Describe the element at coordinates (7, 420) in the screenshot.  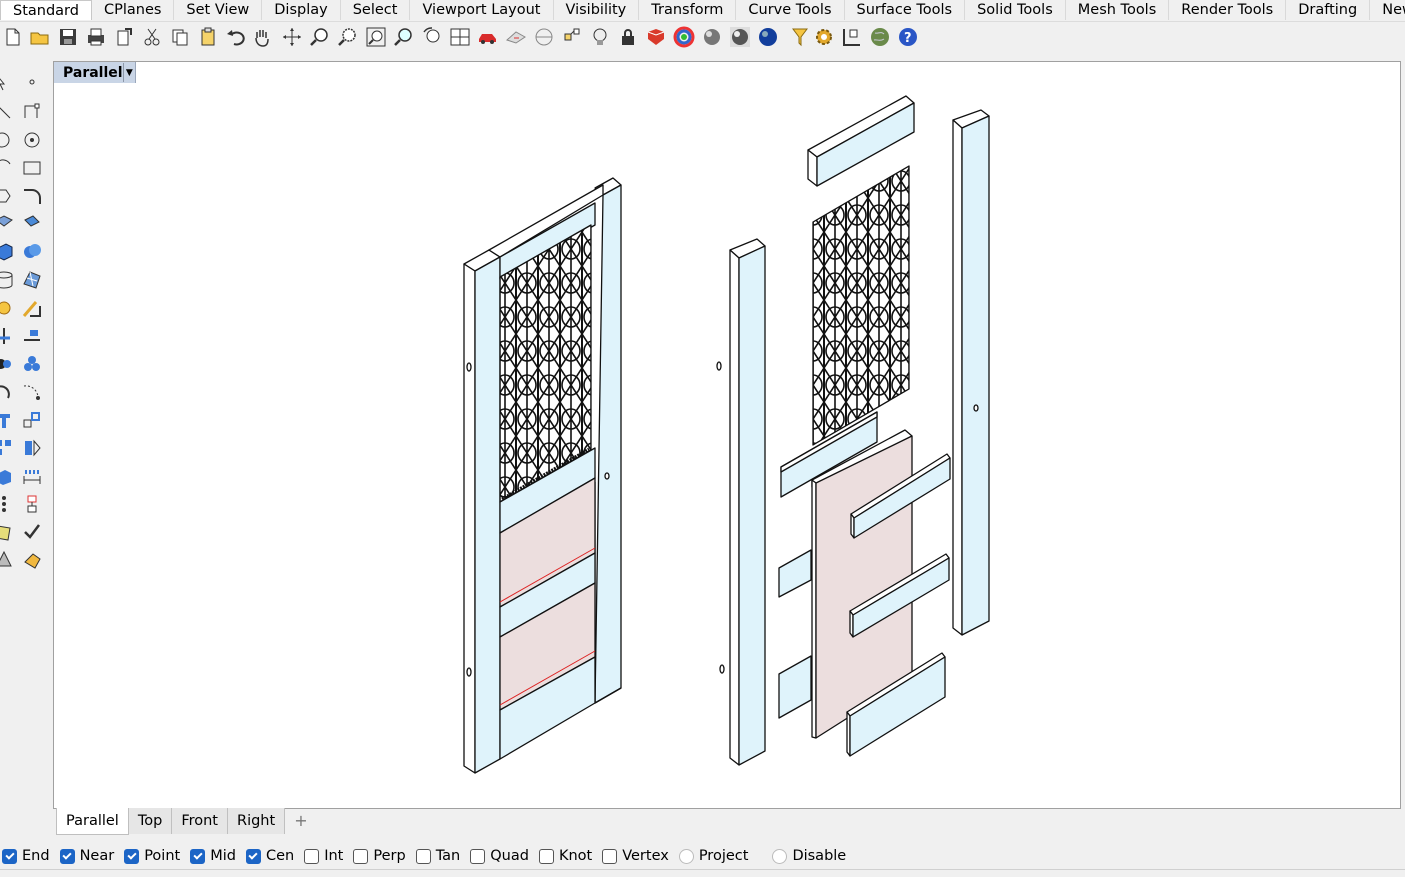
I see `move-icon` at that location.